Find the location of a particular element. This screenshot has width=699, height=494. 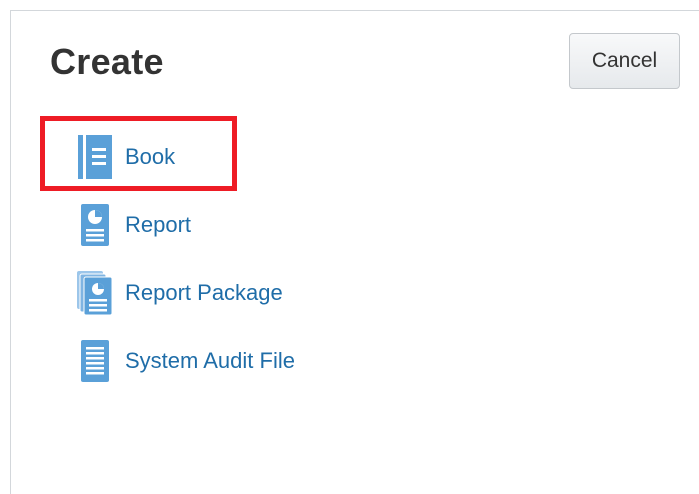

audit-file-icon is located at coordinates (95, 361).